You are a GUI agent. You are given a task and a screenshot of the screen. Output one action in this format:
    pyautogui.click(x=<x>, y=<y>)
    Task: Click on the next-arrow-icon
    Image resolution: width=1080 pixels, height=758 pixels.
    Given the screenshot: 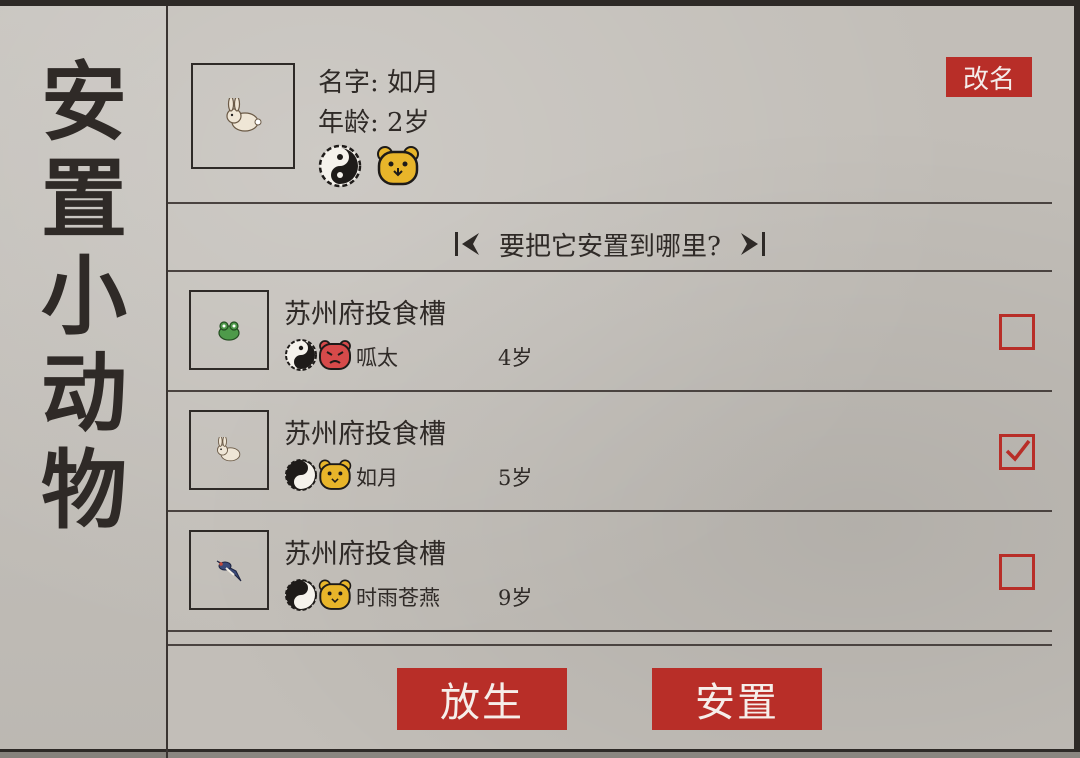 What is the action you would take?
    pyautogui.click(x=753, y=244)
    